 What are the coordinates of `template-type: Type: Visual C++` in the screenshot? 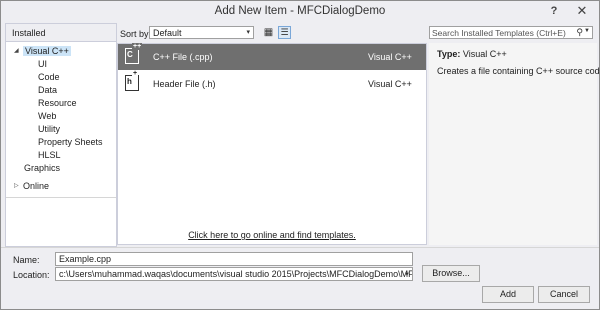 It's located at (472, 54).